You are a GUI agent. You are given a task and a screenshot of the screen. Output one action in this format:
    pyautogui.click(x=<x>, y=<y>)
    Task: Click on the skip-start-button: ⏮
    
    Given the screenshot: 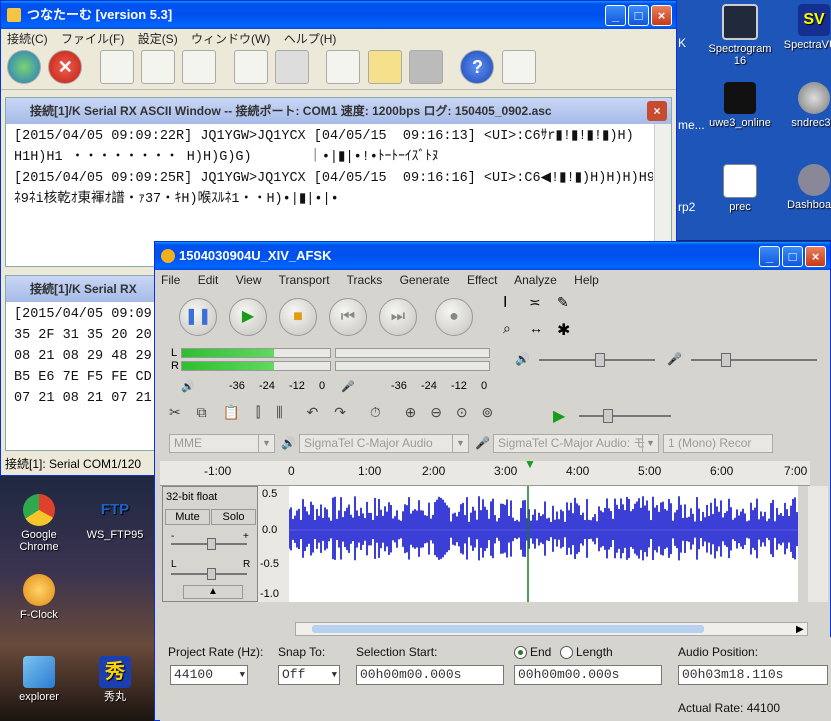 What is the action you would take?
    pyautogui.click(x=348, y=317)
    